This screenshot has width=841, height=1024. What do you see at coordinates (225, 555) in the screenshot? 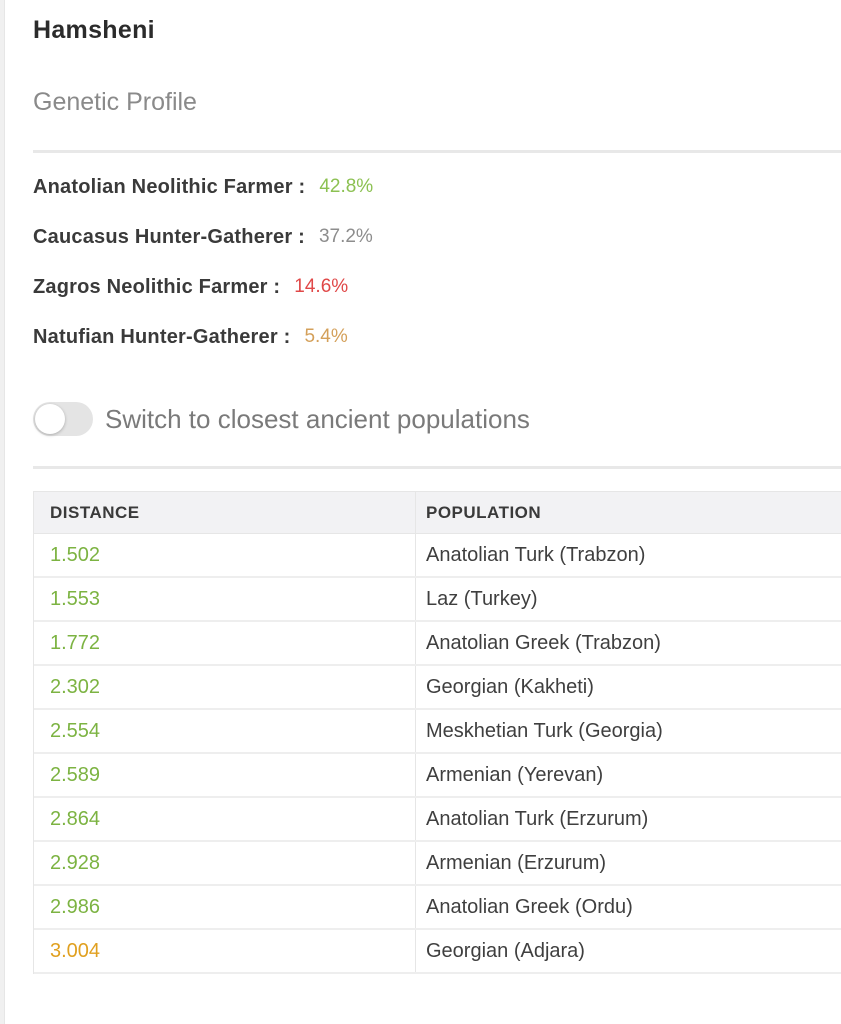
I see `distance-cell: 1.502` at bounding box center [225, 555].